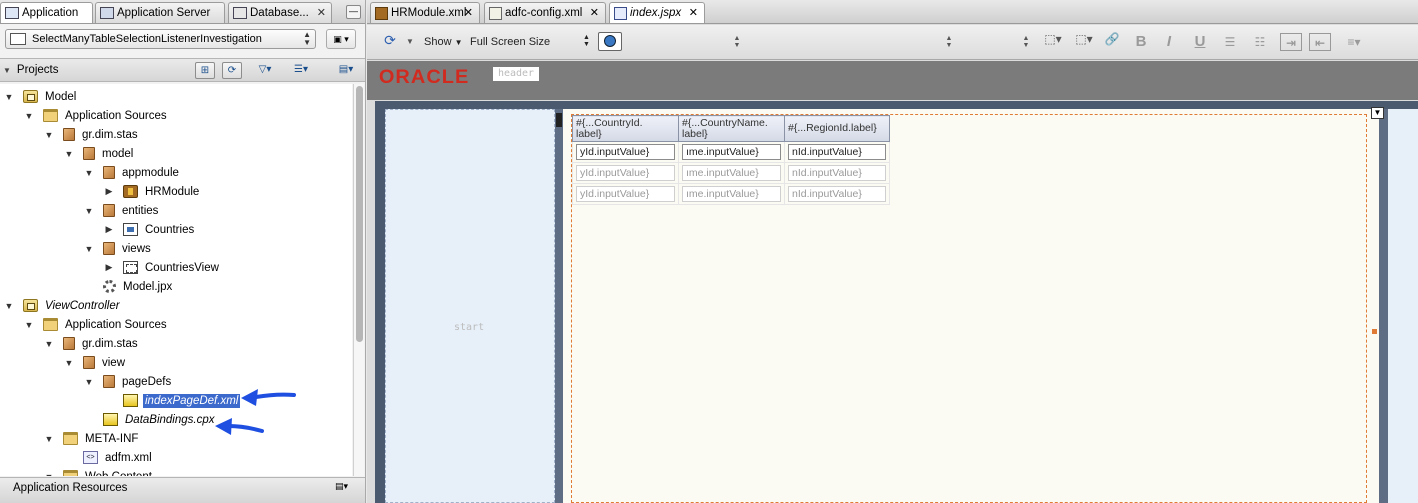 The image size is (1418, 503). I want to click on column-header-country-id: #{...CountryId. label}, so click(625, 128).